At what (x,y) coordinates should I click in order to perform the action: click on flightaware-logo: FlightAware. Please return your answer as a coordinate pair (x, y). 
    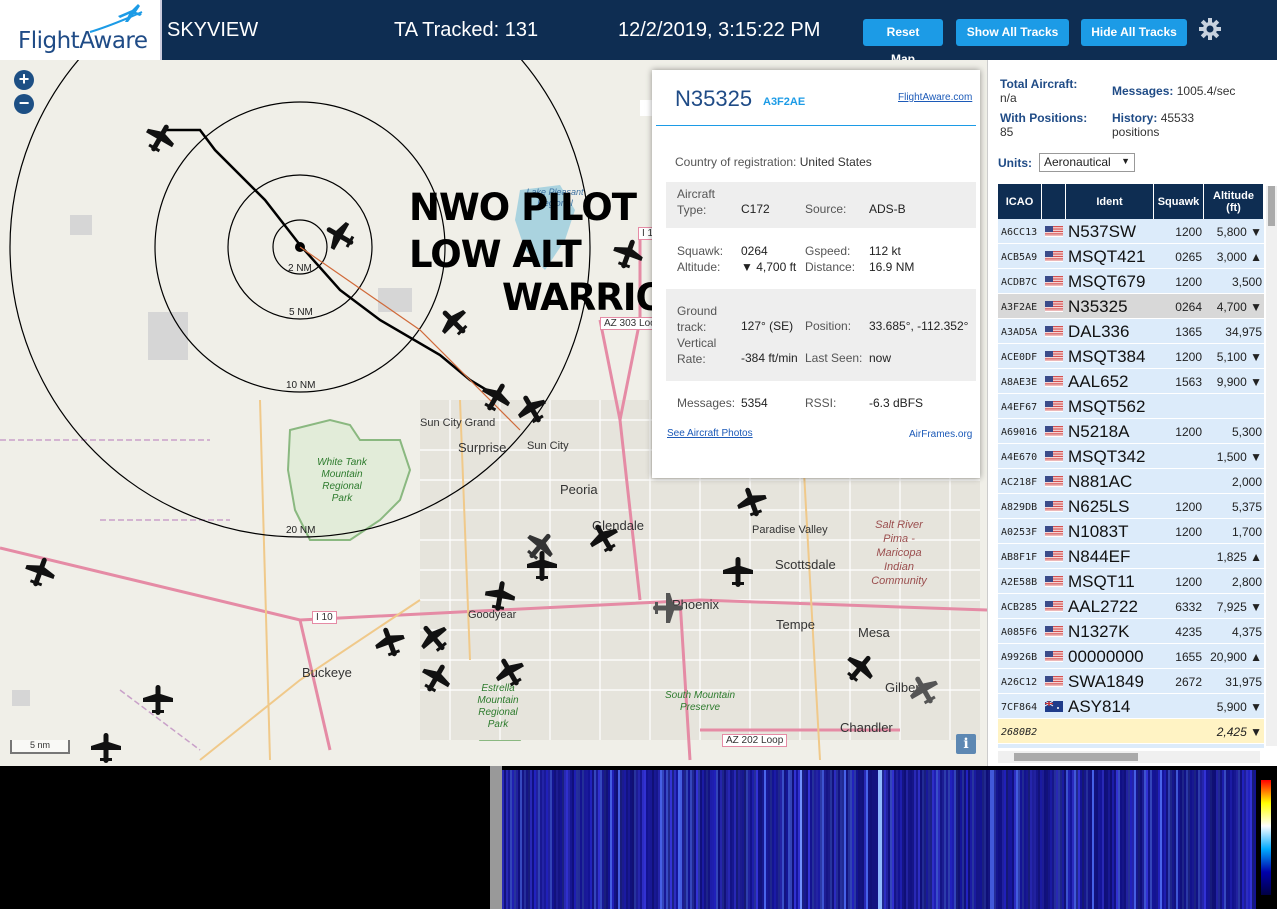
    Looking at the image, I should click on (81, 30).